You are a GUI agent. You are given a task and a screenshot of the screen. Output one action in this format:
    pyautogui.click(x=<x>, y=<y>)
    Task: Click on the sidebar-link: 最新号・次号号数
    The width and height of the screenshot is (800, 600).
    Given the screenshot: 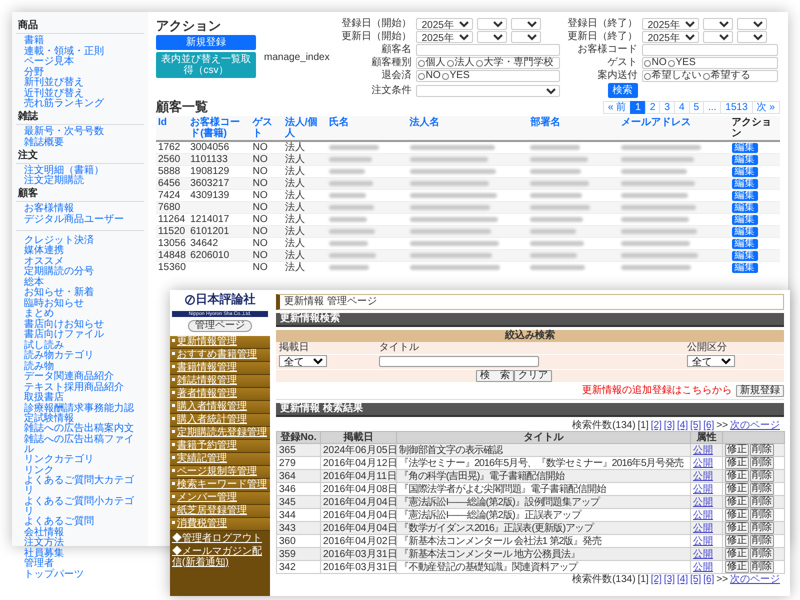 What is the action you would take?
    pyautogui.click(x=80, y=132)
    